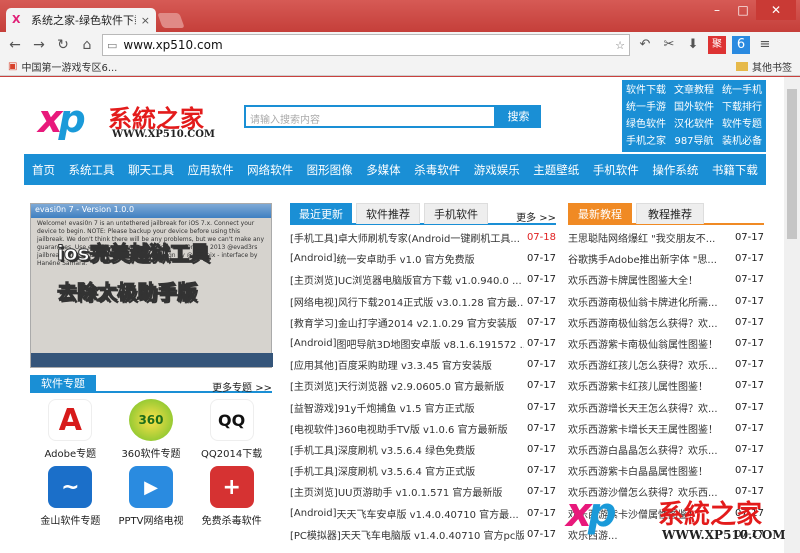 The width and height of the screenshot is (800, 553). What do you see at coordinates (646, 90) in the screenshot?
I see `quick-link: 软件下载` at bounding box center [646, 90].